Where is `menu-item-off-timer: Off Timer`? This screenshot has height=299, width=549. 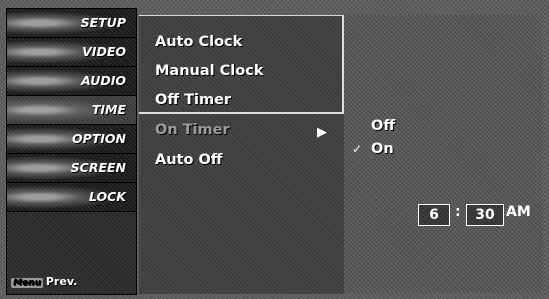
menu-item-off-timer: Off Timer is located at coordinates (193, 100).